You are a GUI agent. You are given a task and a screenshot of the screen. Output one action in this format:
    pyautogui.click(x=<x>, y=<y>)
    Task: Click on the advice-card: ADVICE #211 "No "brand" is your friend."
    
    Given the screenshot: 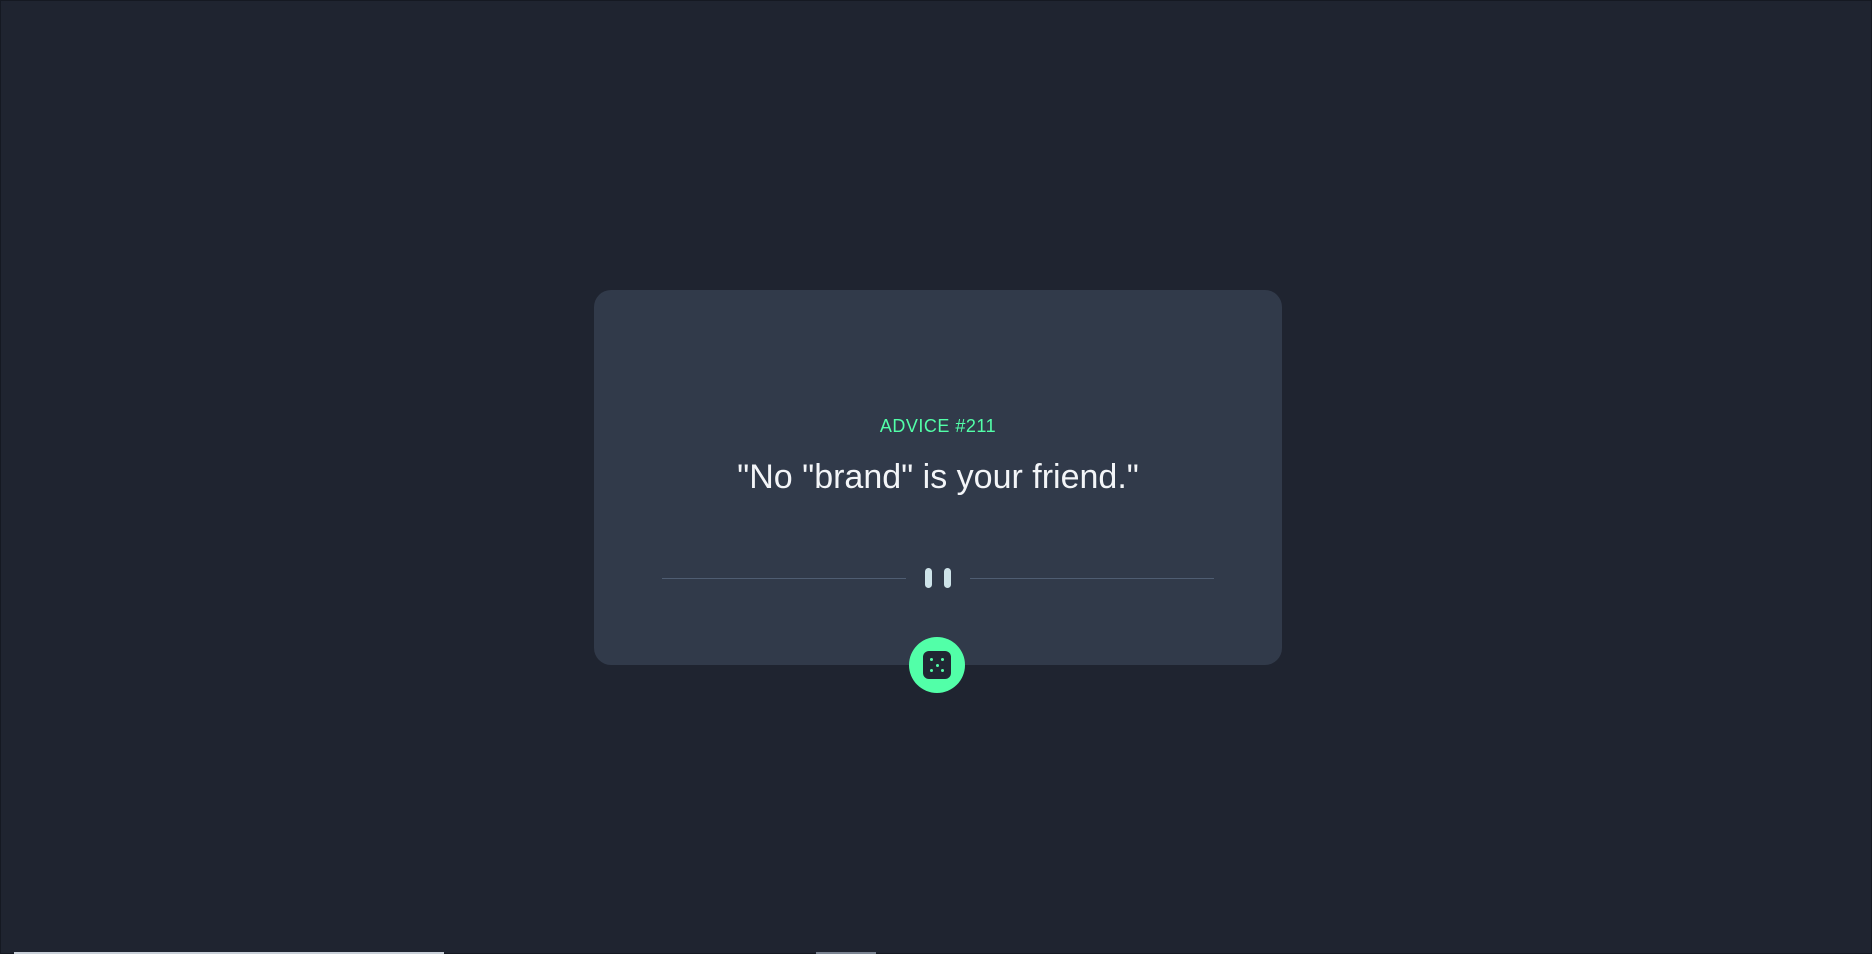 What is the action you would take?
    pyautogui.click(x=938, y=477)
    